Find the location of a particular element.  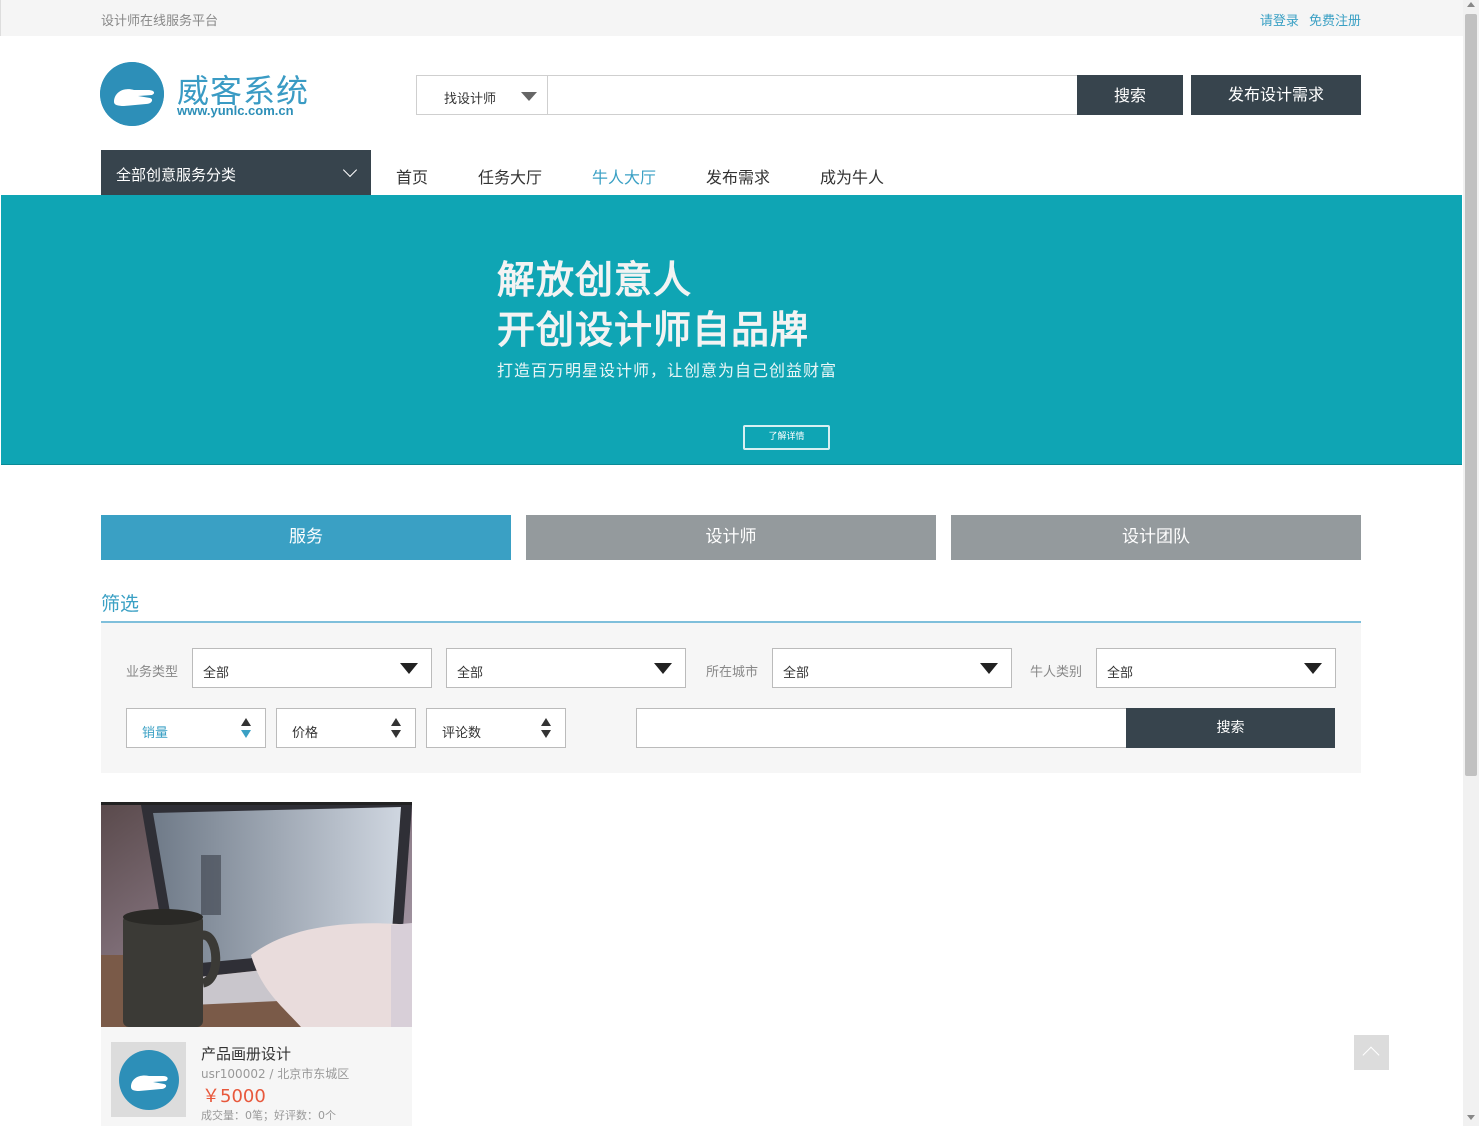

login-link: 请登录 is located at coordinates (1279, 21).